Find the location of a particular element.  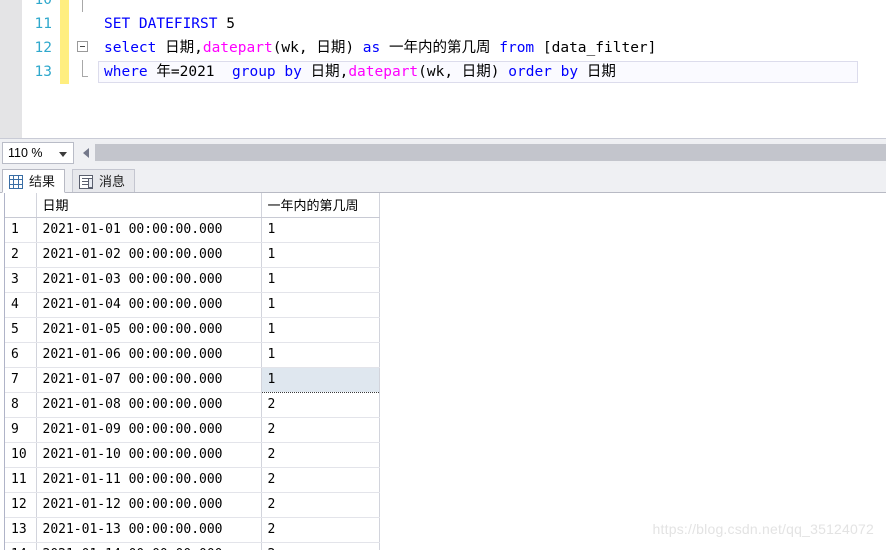

tab-messages-label: 消息 is located at coordinates (112, 181).